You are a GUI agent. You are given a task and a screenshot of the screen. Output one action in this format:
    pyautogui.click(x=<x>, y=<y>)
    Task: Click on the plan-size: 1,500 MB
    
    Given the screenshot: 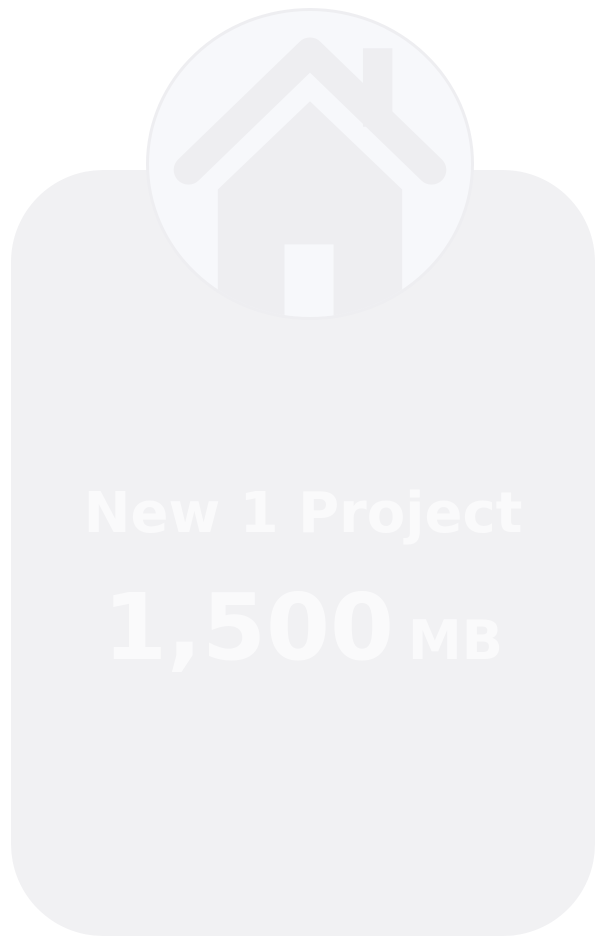 What is the action you would take?
    pyautogui.click(x=303, y=634)
    